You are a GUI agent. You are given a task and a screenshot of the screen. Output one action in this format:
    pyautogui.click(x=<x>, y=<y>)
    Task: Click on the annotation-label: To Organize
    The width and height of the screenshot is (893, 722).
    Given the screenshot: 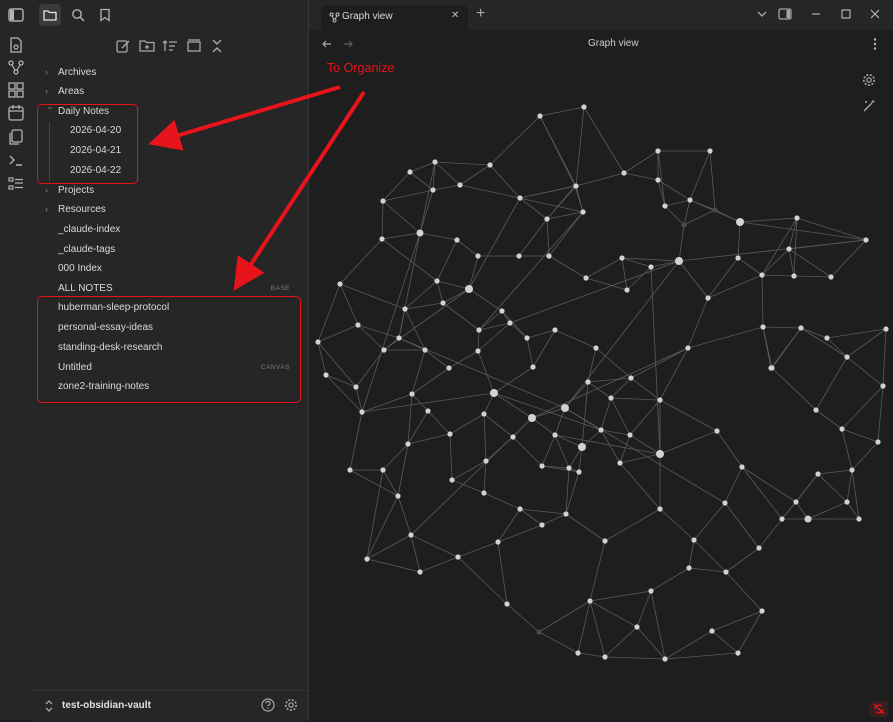 What is the action you would take?
    pyautogui.click(x=360, y=68)
    